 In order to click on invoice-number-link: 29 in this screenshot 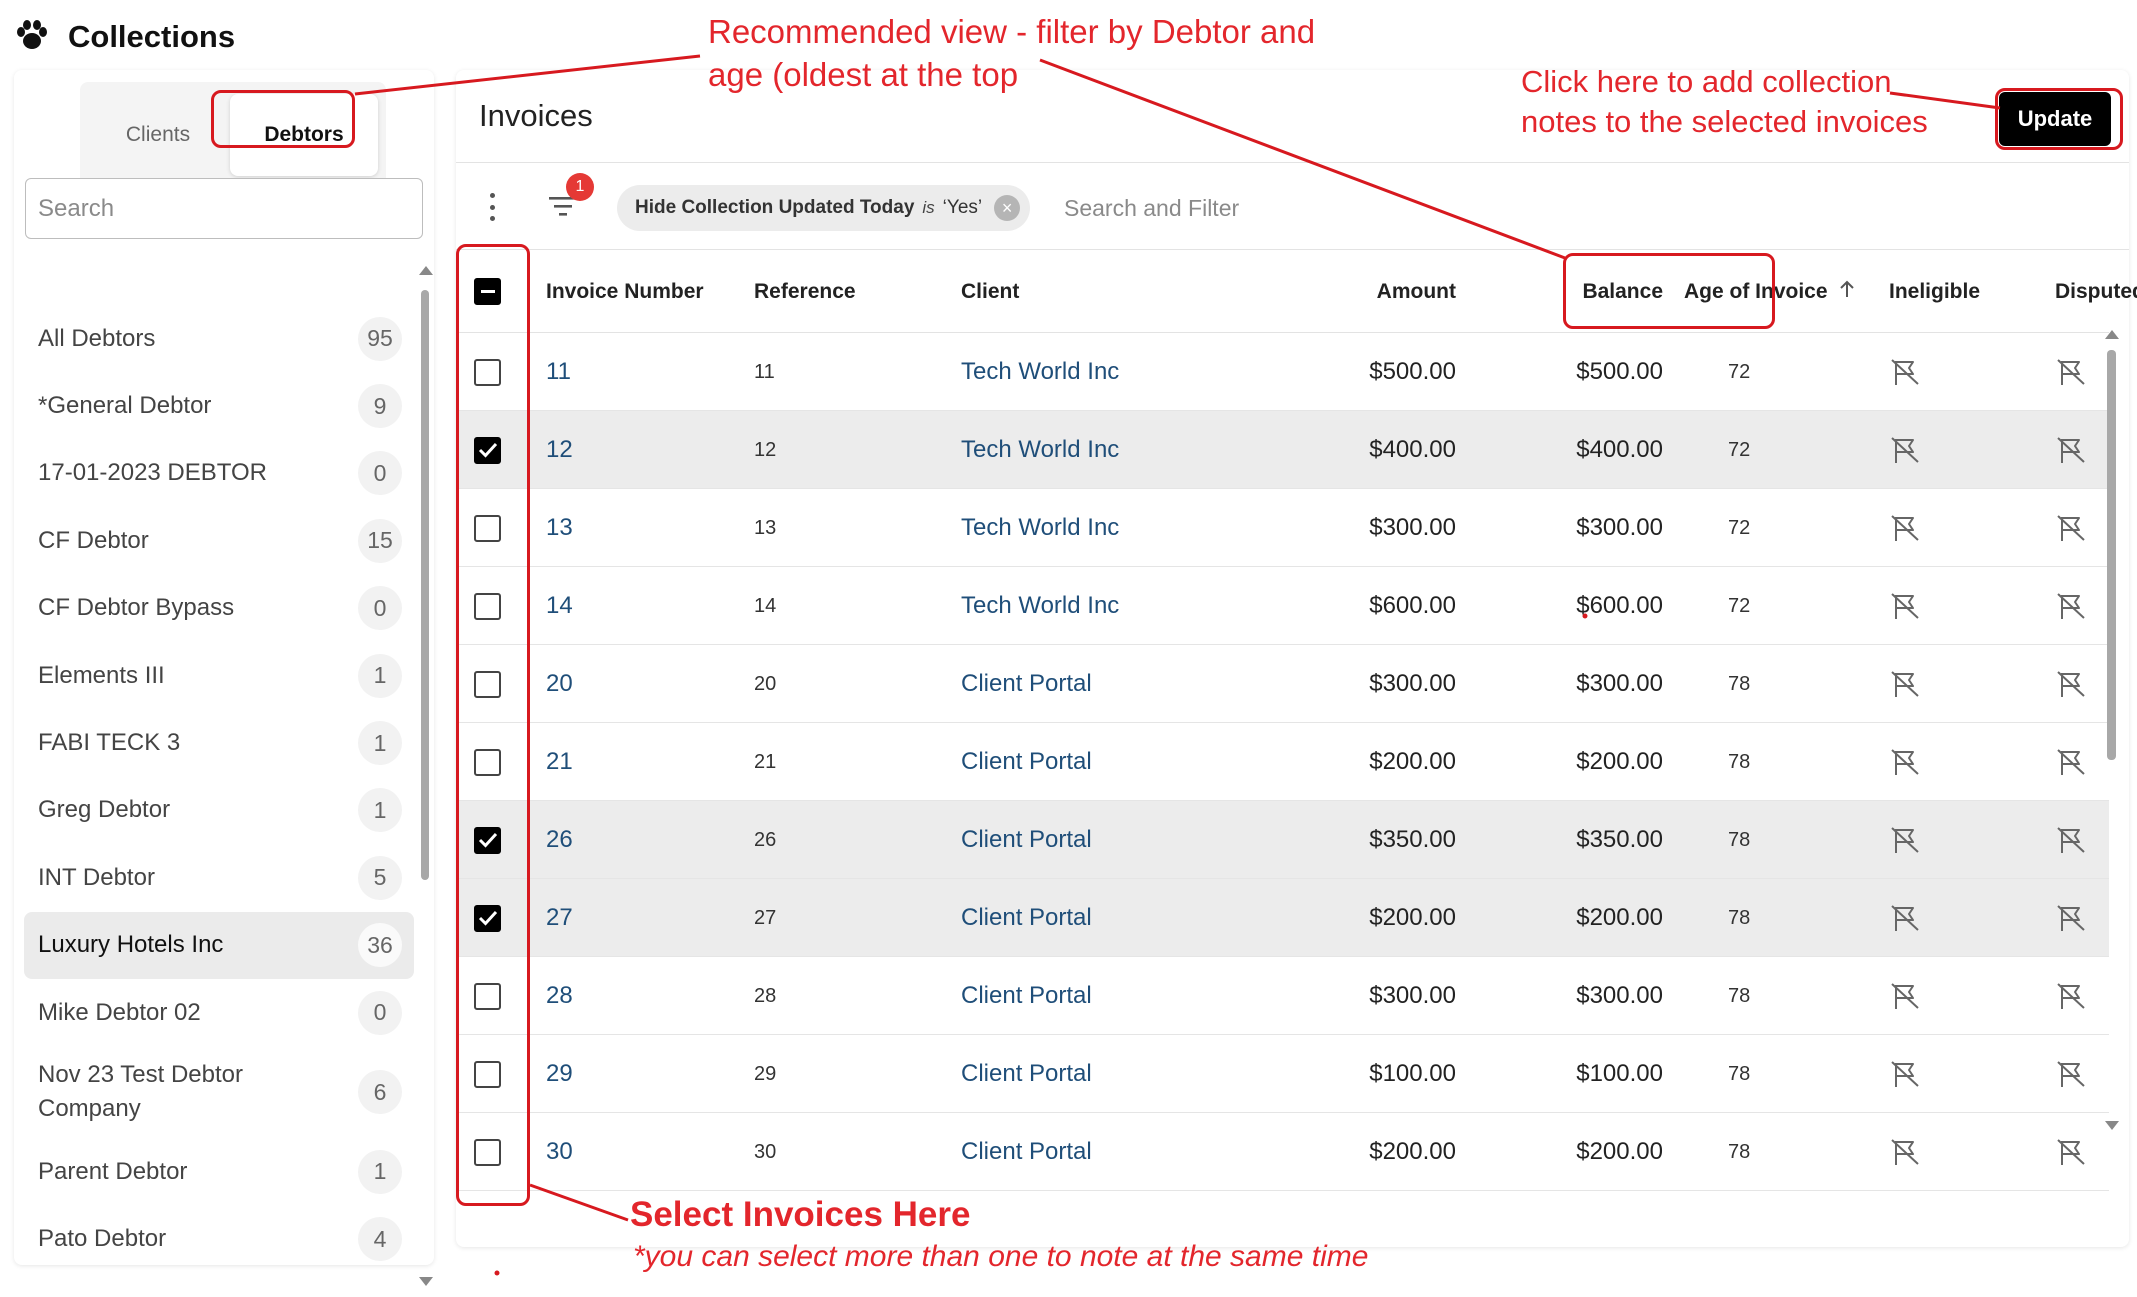, I will do `click(559, 1074)`.